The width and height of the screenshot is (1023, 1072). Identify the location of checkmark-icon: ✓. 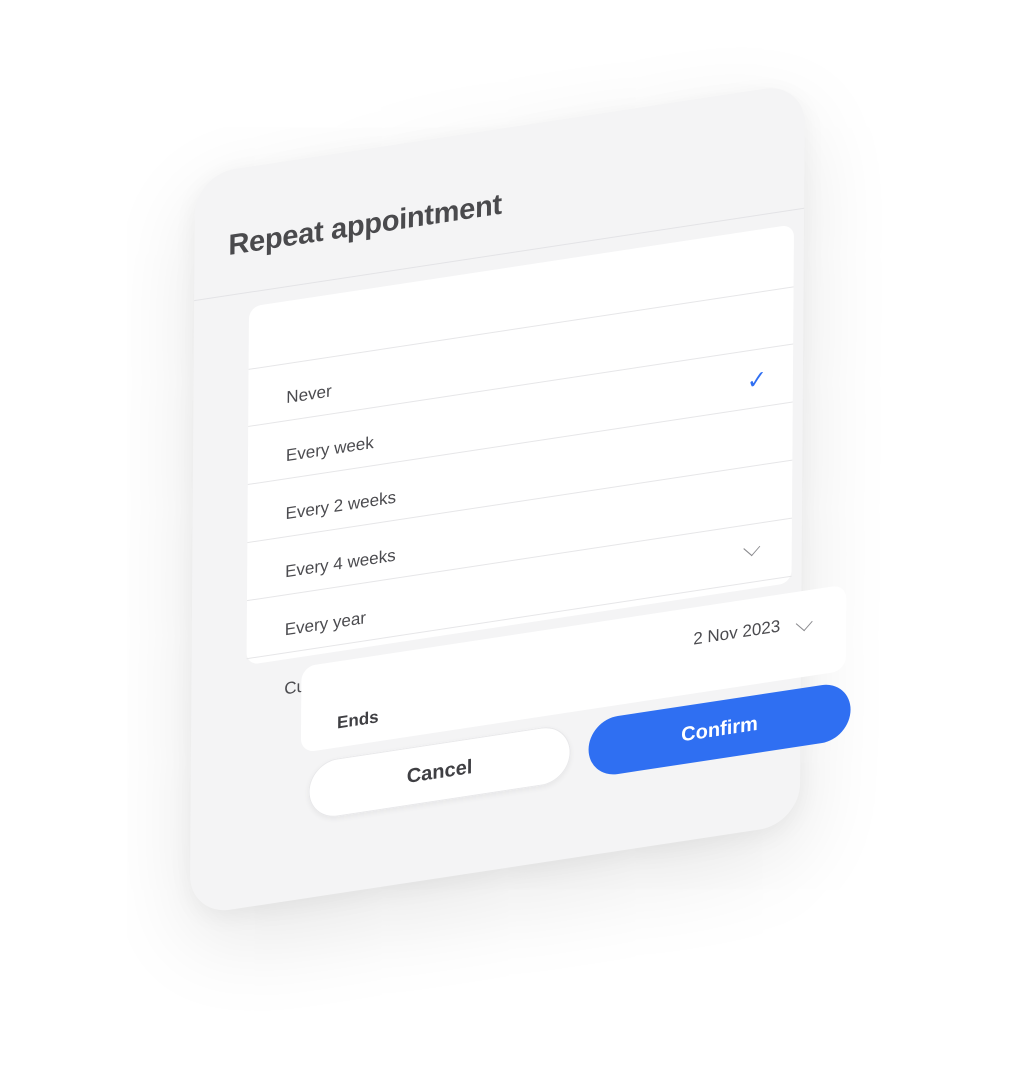
(757, 380).